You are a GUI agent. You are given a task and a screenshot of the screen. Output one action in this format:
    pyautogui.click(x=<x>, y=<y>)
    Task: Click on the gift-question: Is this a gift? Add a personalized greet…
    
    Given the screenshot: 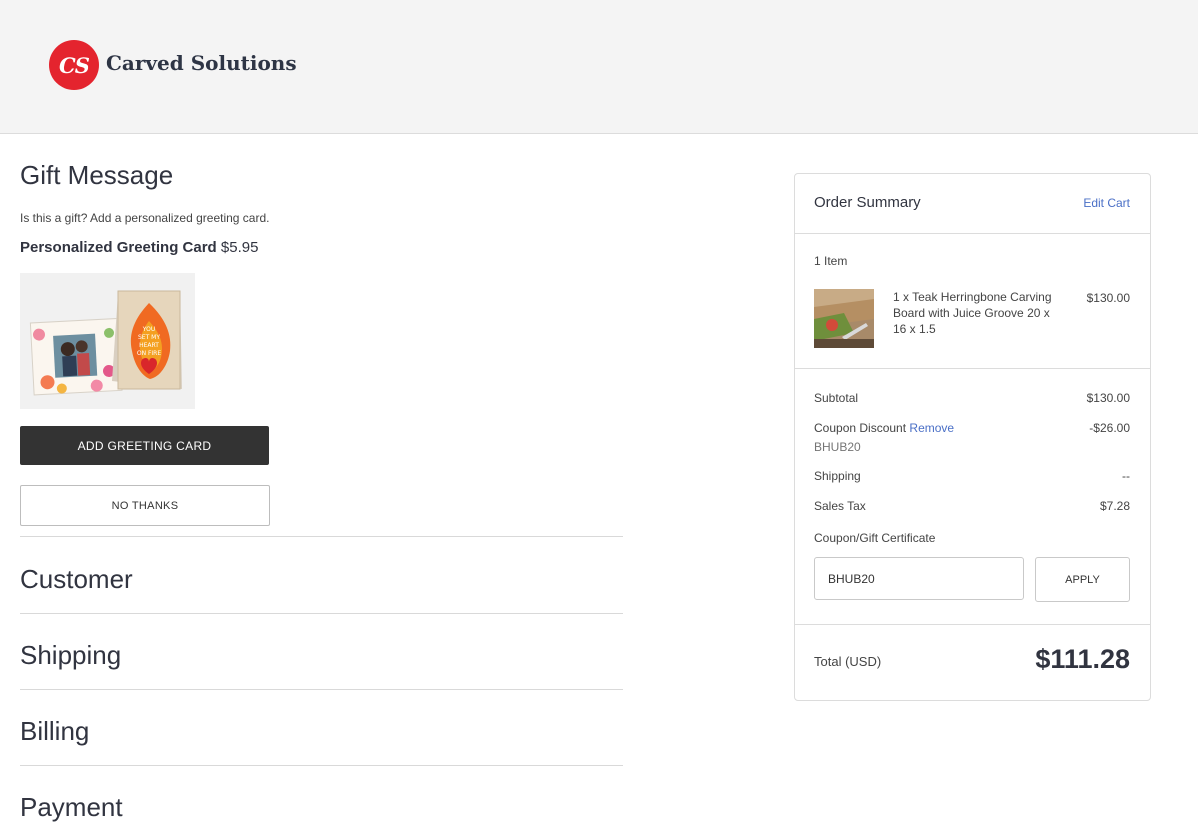 What is the action you would take?
    pyautogui.click(x=145, y=218)
    